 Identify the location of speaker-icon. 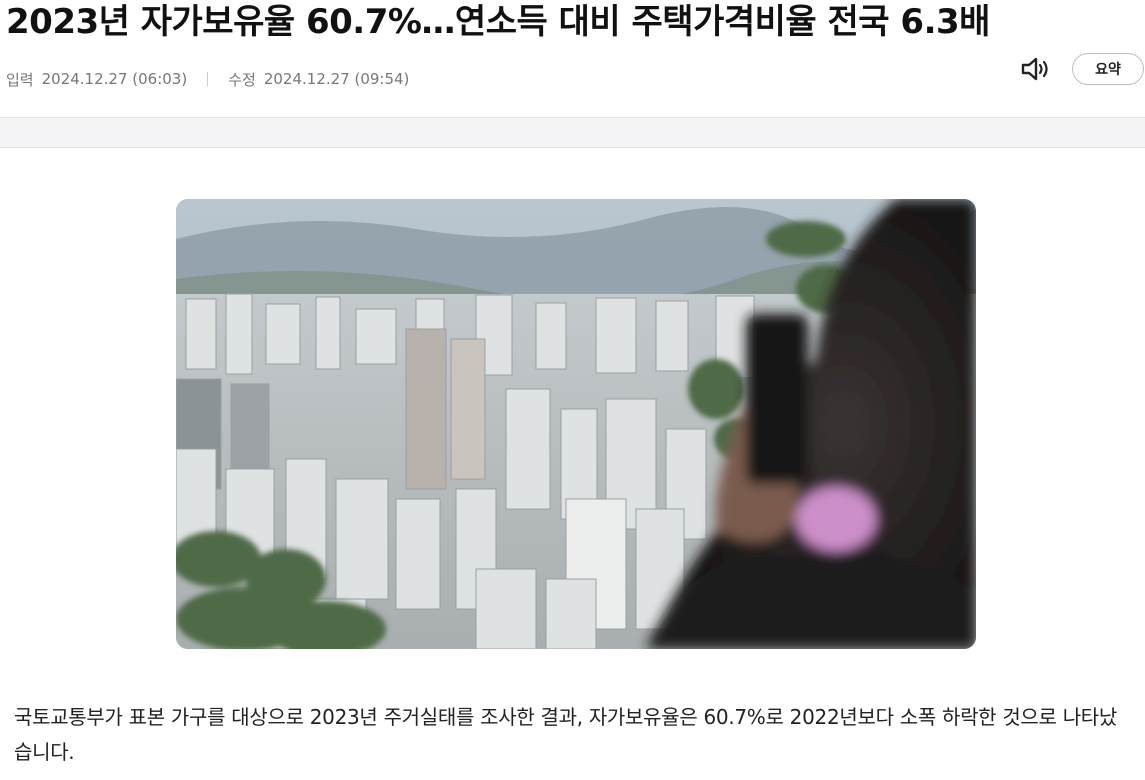
(1034, 69).